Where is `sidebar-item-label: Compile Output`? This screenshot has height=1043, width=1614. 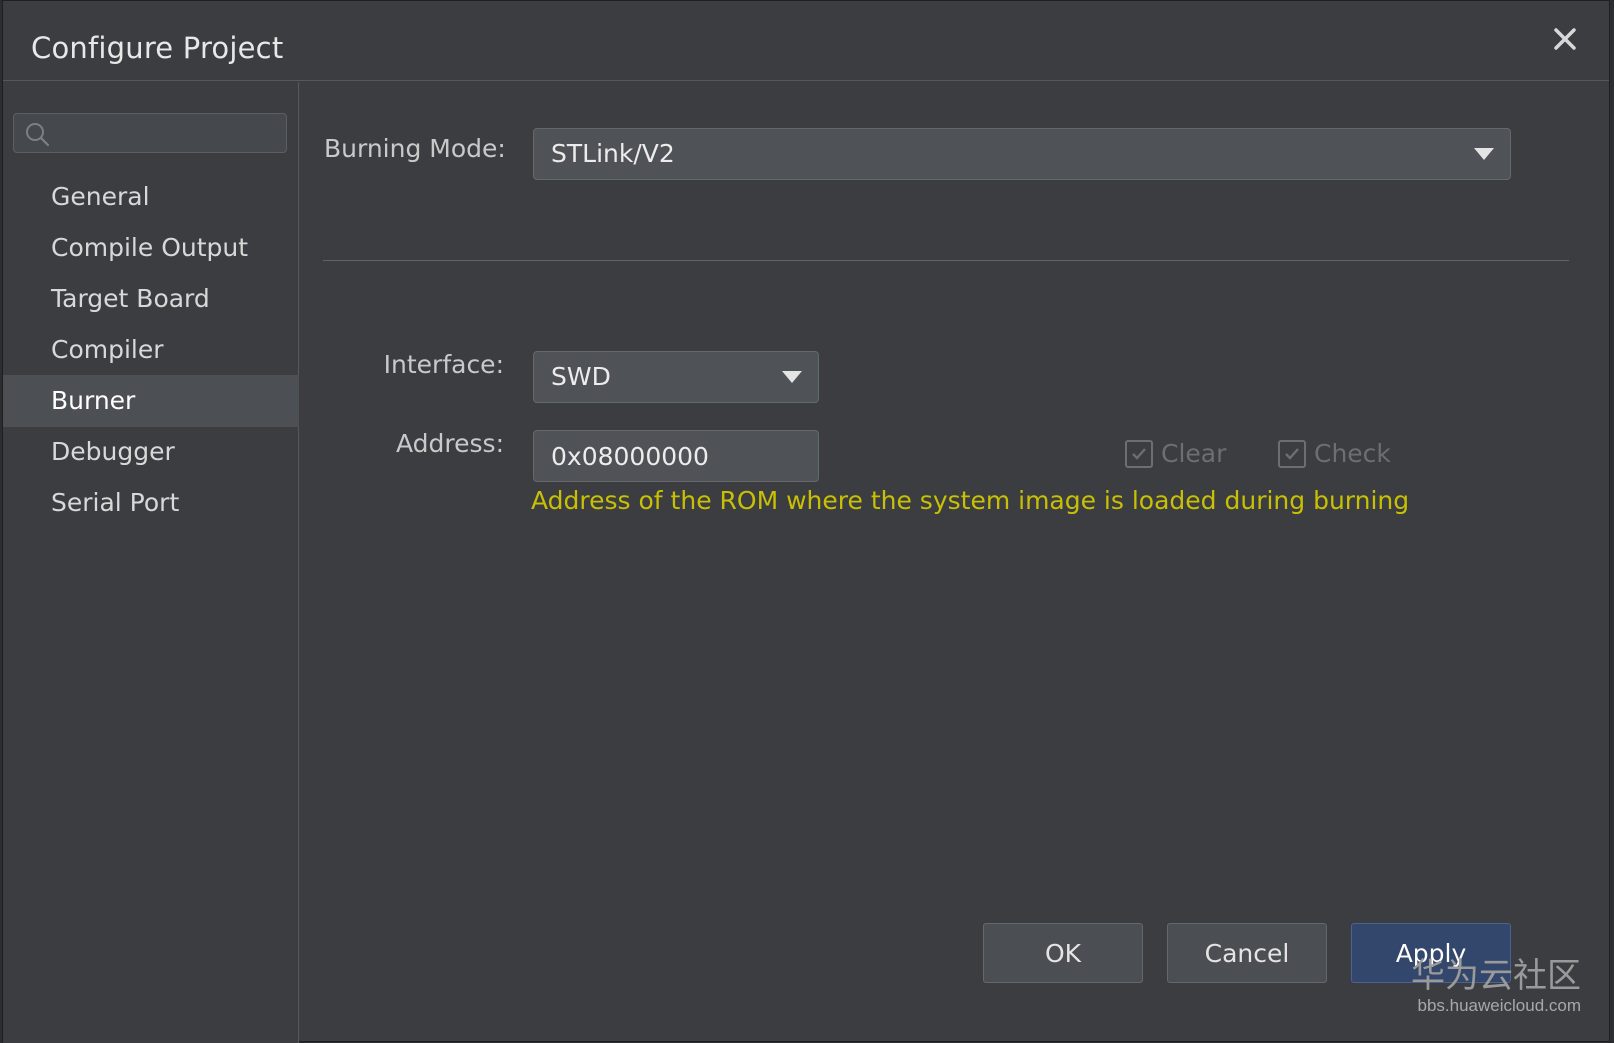
sidebar-item-label: Compile Output is located at coordinates (150, 247).